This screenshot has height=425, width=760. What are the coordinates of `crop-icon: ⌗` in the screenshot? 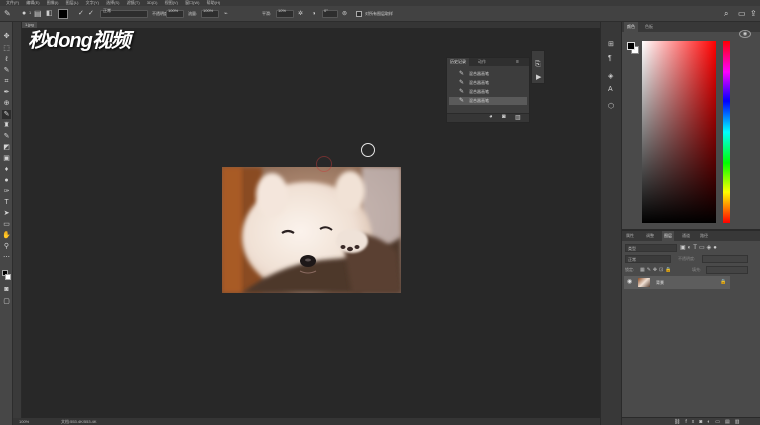 It's located at (6, 81).